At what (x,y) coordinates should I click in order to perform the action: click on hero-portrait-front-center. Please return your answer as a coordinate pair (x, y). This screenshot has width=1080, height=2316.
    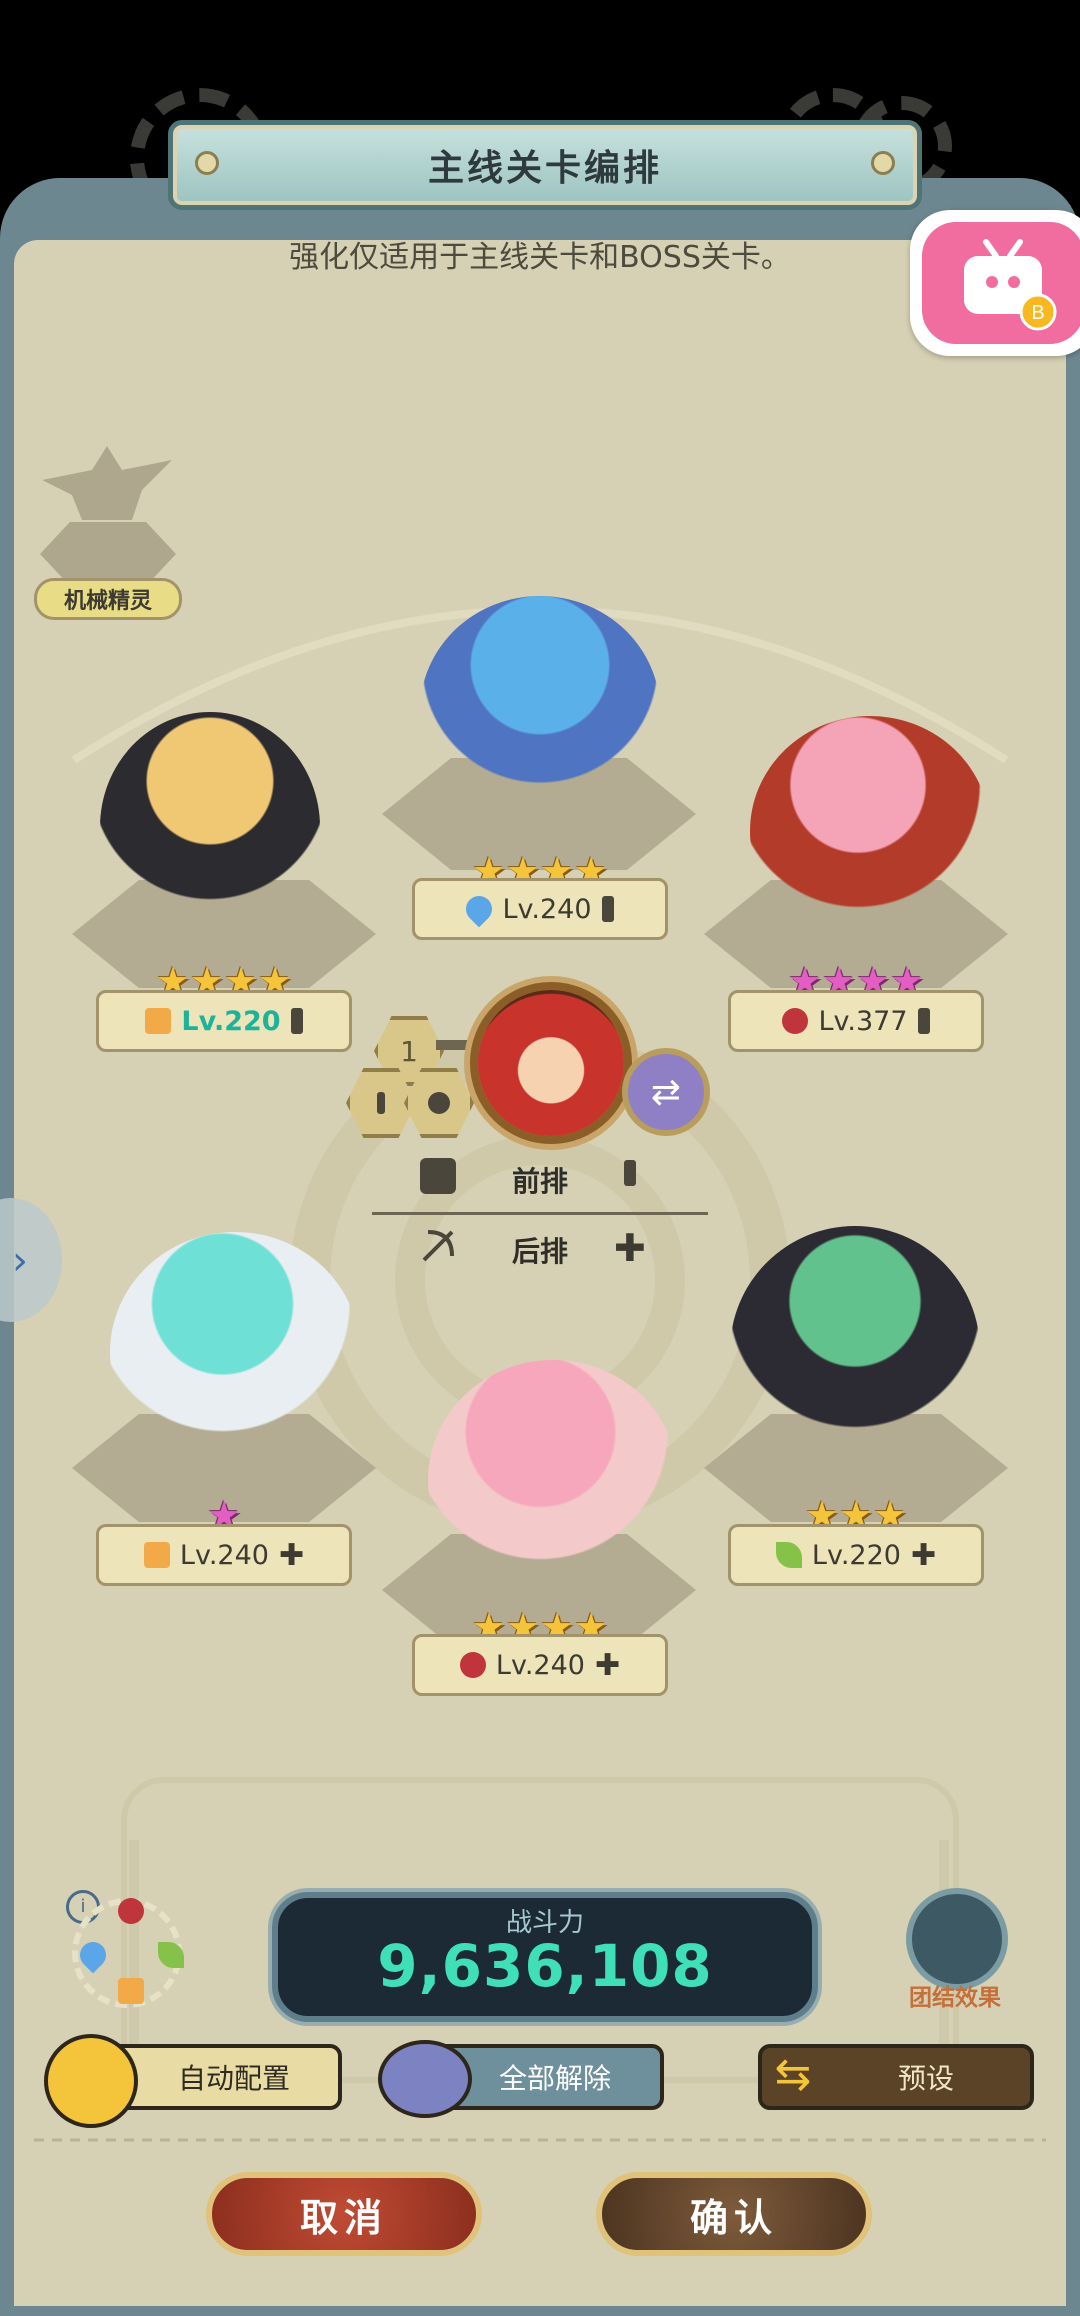
    Looking at the image, I should click on (540, 711).